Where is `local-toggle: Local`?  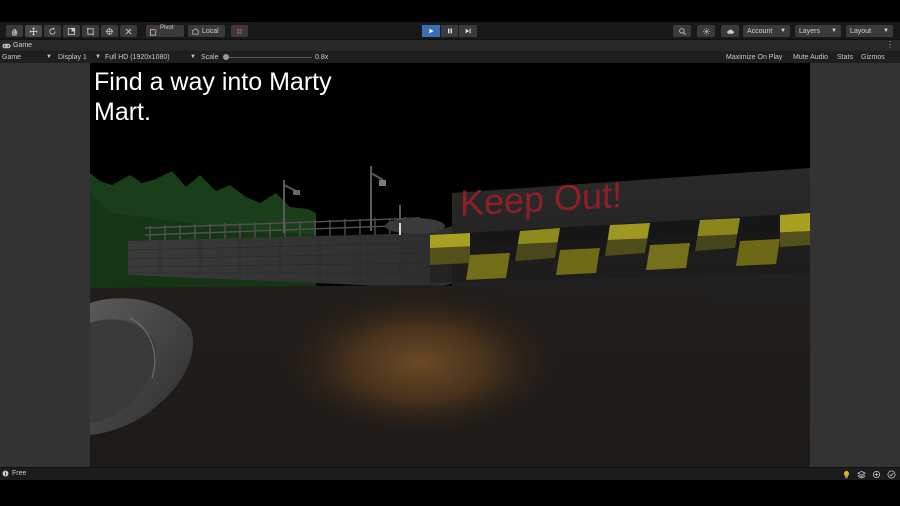 local-toggle: Local is located at coordinates (206, 31).